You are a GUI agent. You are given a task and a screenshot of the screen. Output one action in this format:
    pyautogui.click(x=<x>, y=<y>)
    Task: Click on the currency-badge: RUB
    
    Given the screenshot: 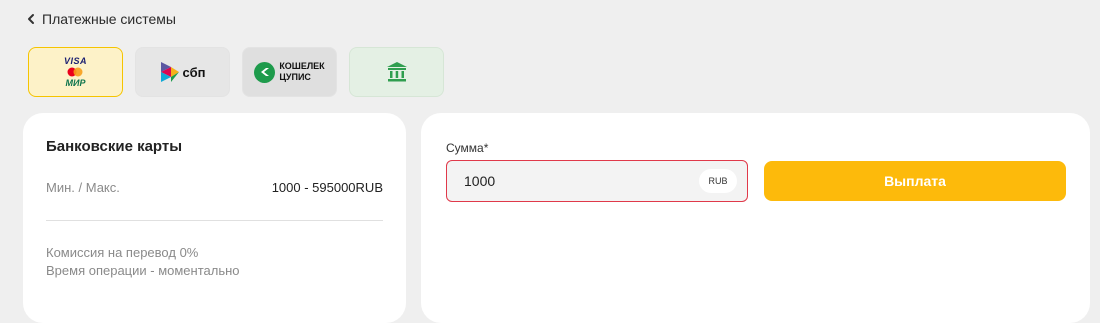 What is the action you would take?
    pyautogui.click(x=718, y=181)
    